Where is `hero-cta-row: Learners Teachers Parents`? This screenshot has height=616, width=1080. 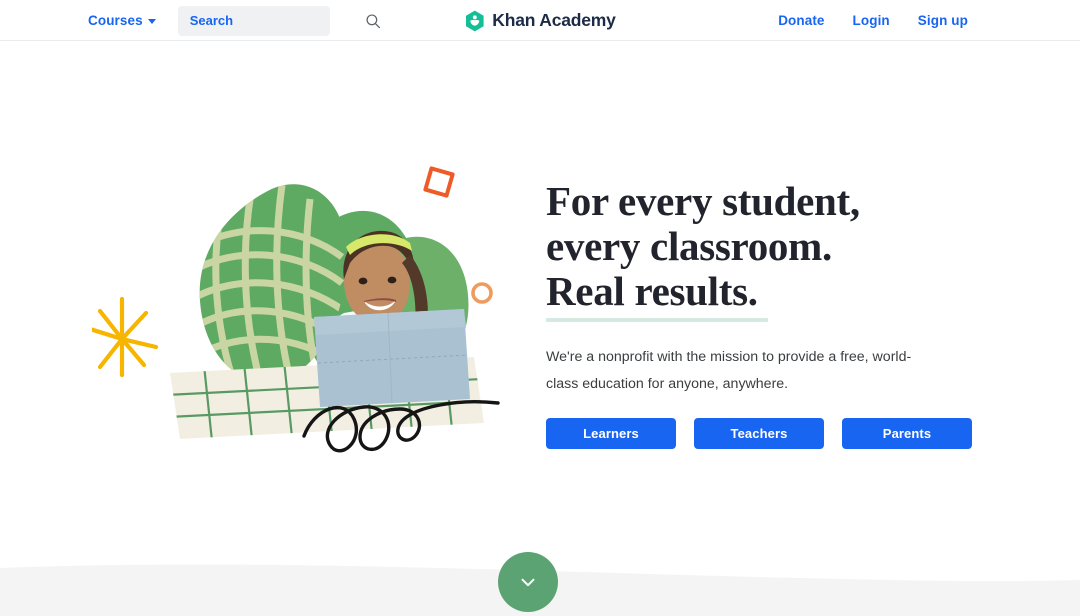 hero-cta-row: Learners Teachers Parents is located at coordinates (766, 433).